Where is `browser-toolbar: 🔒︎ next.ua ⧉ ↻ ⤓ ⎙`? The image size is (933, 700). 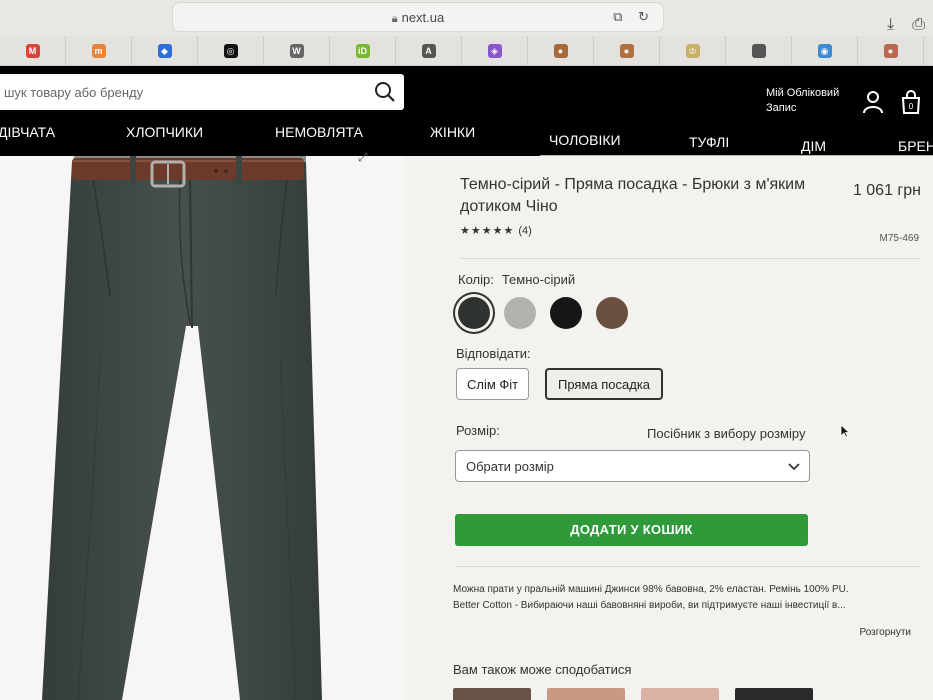 browser-toolbar: 🔒︎ next.ua ⧉ ↻ ⤓ ⎙ is located at coordinates (466, 18).